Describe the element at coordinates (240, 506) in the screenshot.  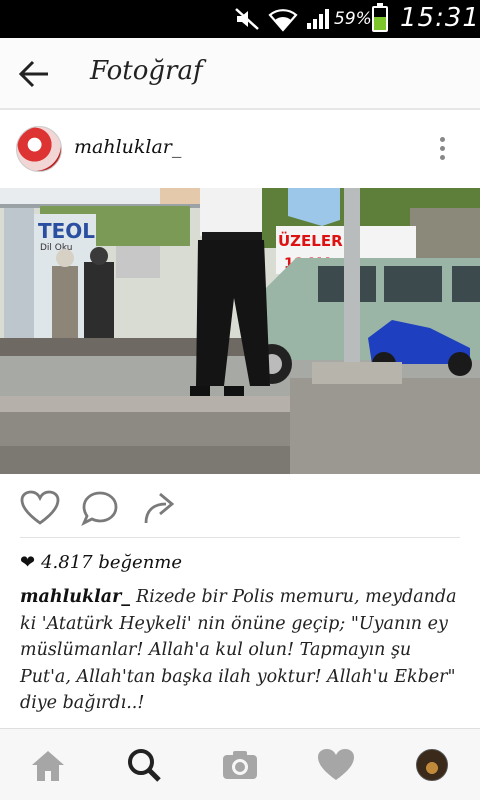
I see `post-actions` at that location.